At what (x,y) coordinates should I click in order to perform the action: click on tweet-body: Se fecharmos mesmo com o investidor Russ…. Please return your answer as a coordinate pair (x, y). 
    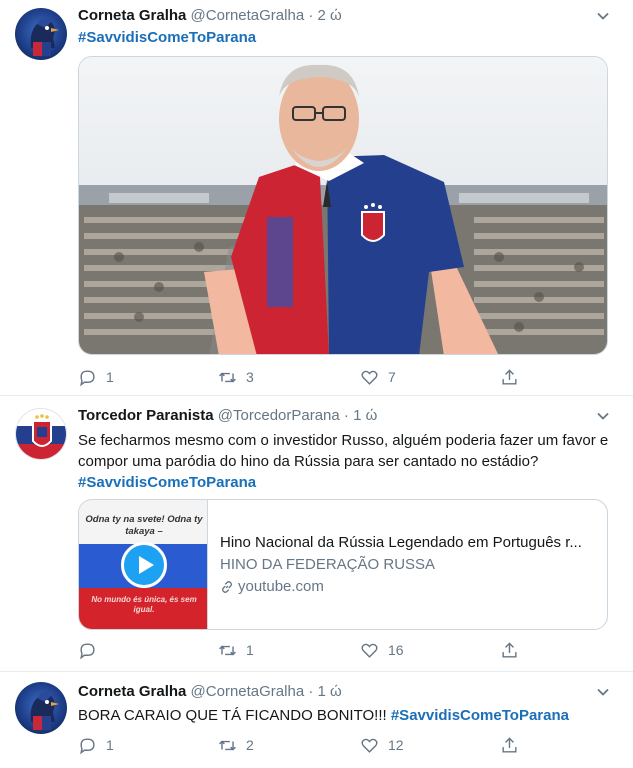
    Looking at the image, I should click on (343, 451).